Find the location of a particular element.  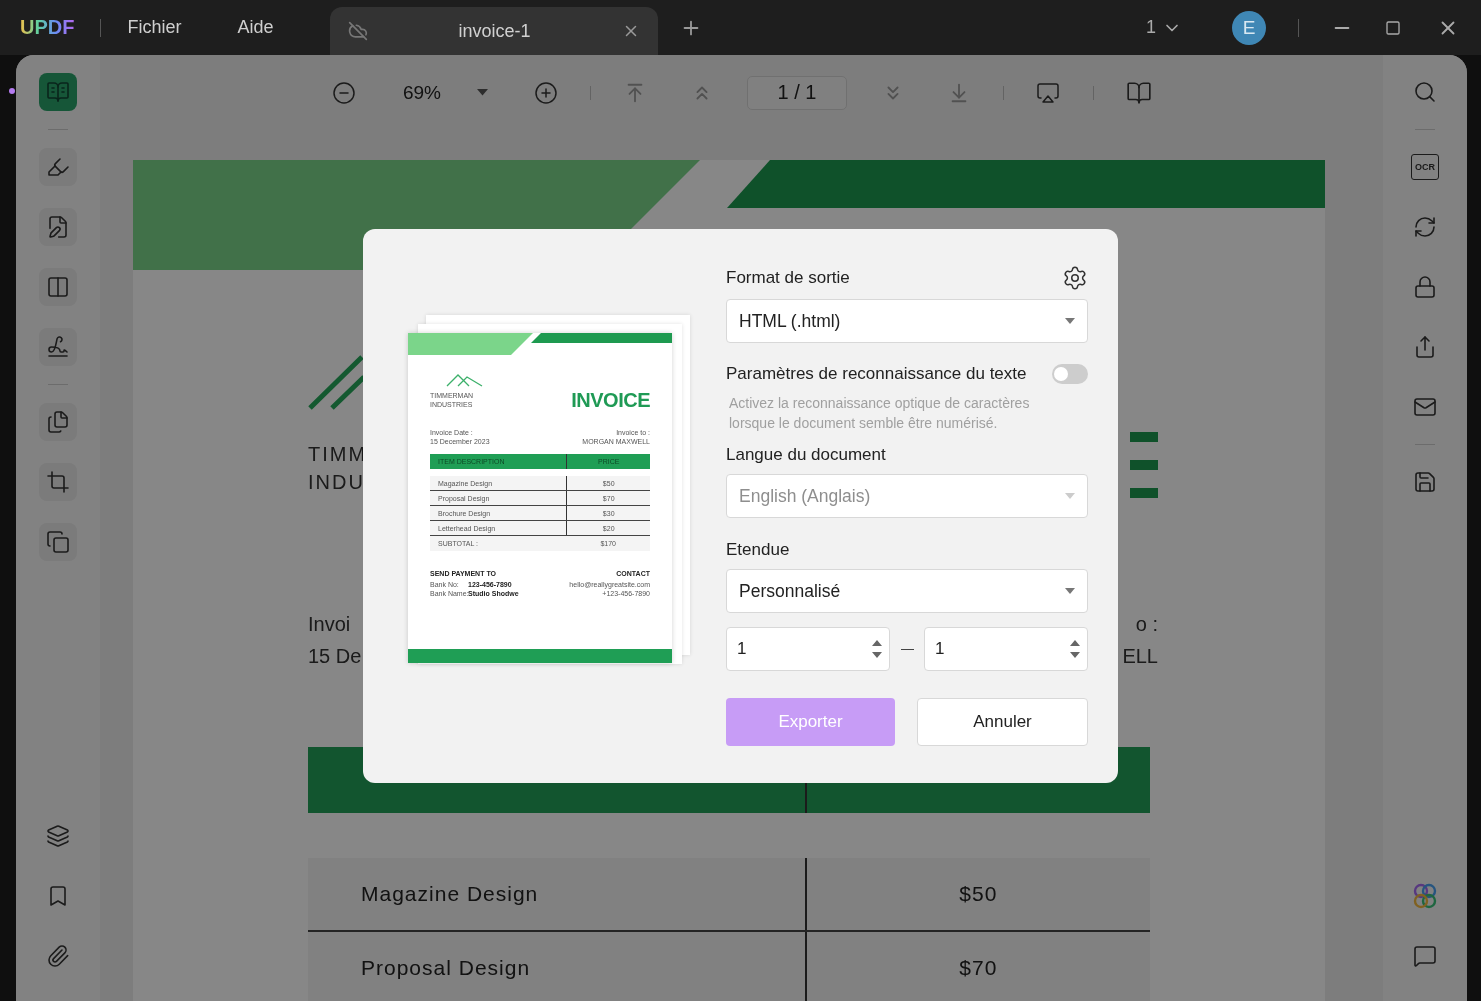

zoom-in-icon is located at coordinates (546, 92).